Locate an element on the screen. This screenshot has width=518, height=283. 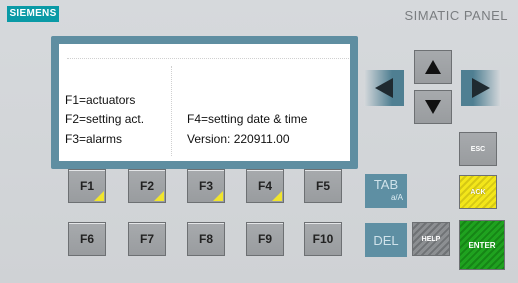
f3-key: F3 is located at coordinates (206, 186).